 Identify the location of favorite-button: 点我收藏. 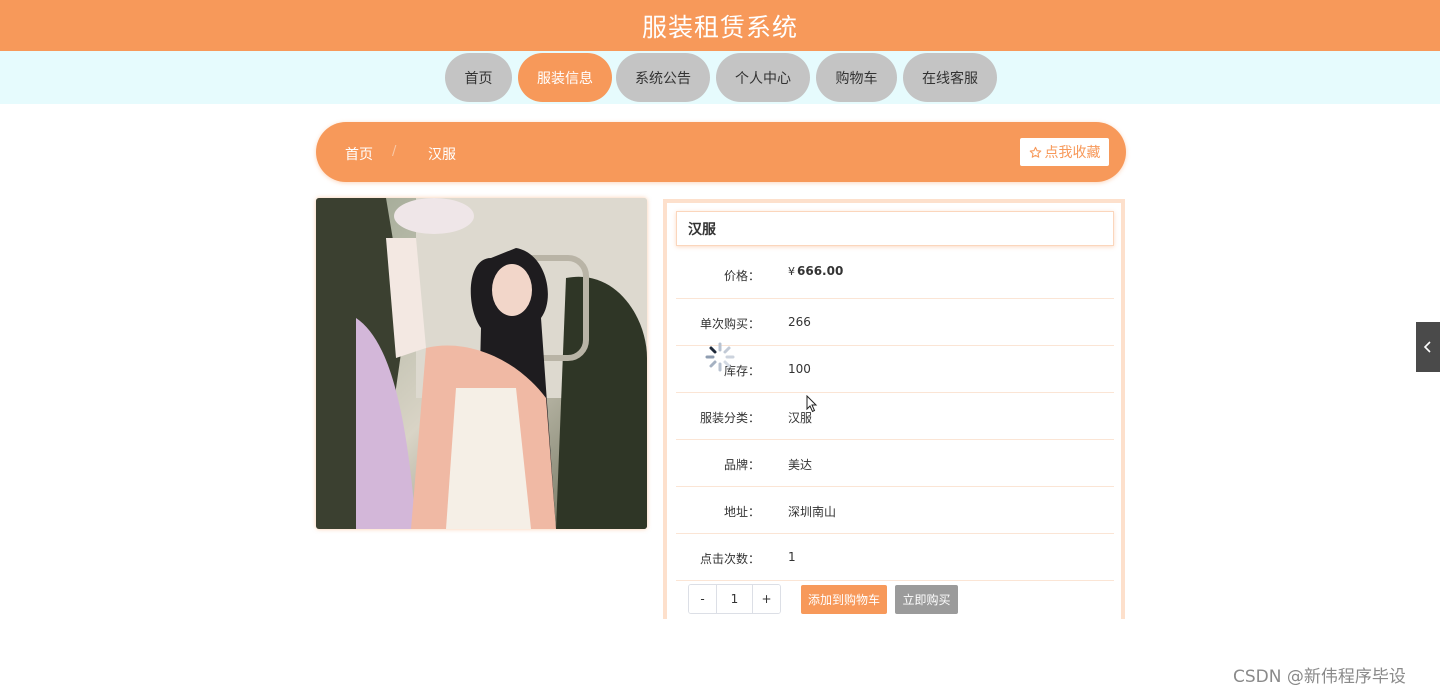
(1064, 152).